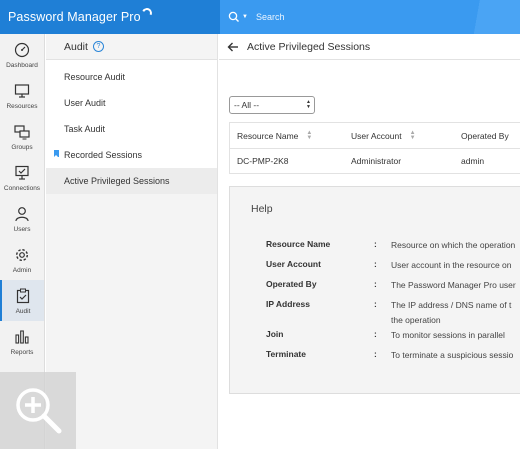 Image resolution: width=520 pixels, height=449 pixels. I want to click on page-title: Active Privileged Sessions, so click(309, 46).